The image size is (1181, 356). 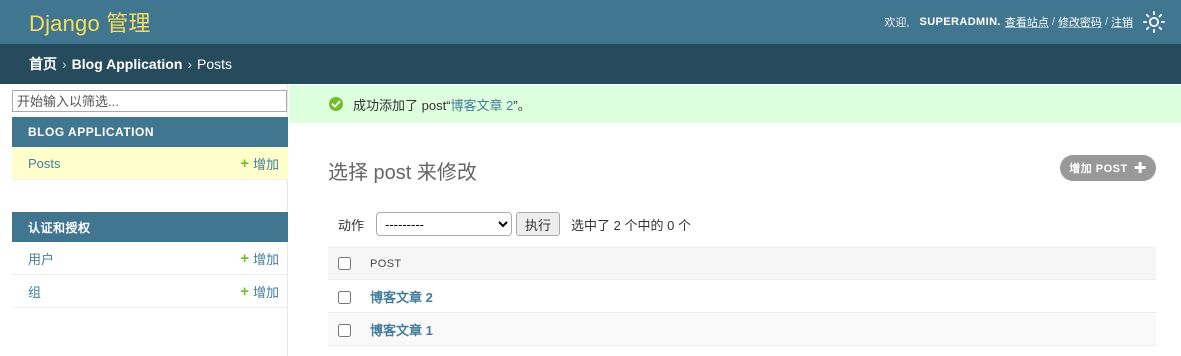 I want to click on change-password-link: 修改密码, so click(x=1080, y=22).